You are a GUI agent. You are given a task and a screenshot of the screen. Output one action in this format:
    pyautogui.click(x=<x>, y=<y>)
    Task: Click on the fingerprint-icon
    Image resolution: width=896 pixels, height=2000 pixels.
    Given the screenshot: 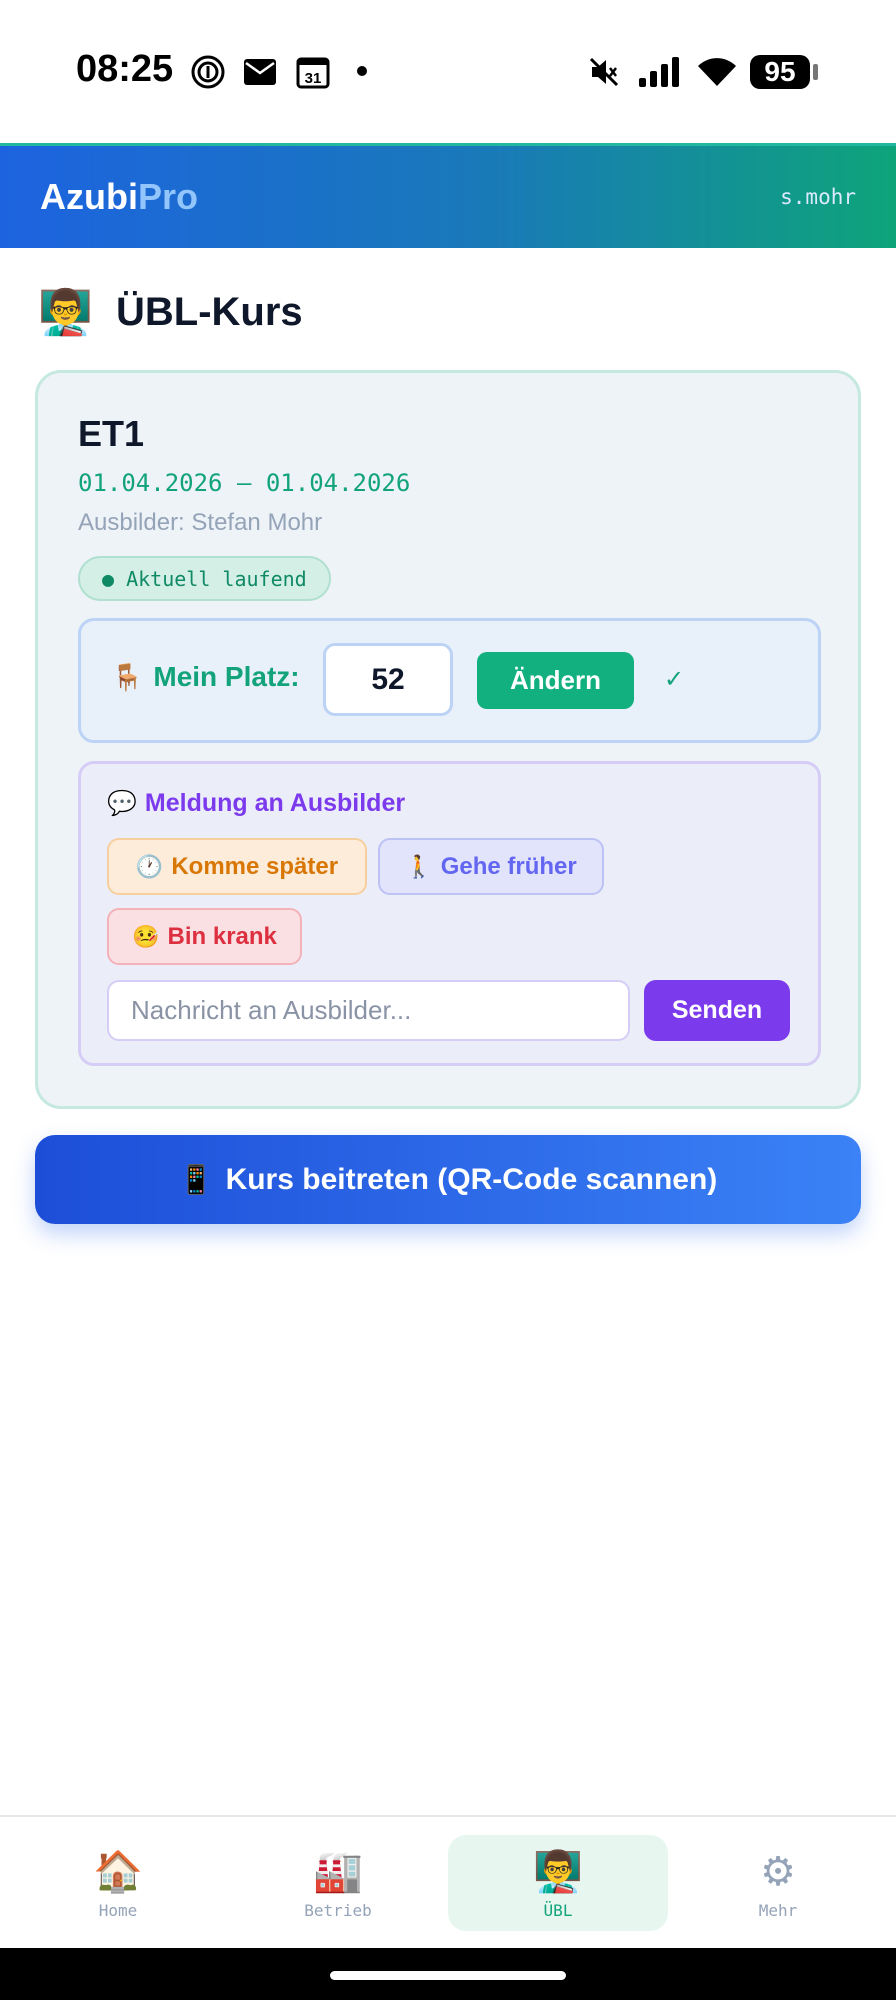 What is the action you would take?
    pyautogui.click(x=208, y=72)
    